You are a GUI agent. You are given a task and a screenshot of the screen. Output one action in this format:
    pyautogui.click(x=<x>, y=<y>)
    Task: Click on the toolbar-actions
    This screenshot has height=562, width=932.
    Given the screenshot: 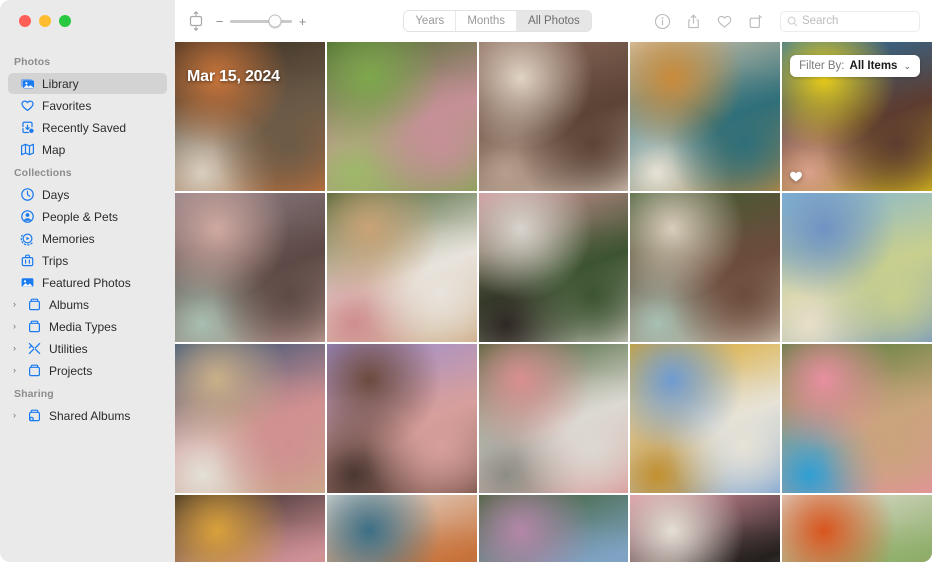 What is the action you would take?
    pyautogui.click(x=709, y=21)
    